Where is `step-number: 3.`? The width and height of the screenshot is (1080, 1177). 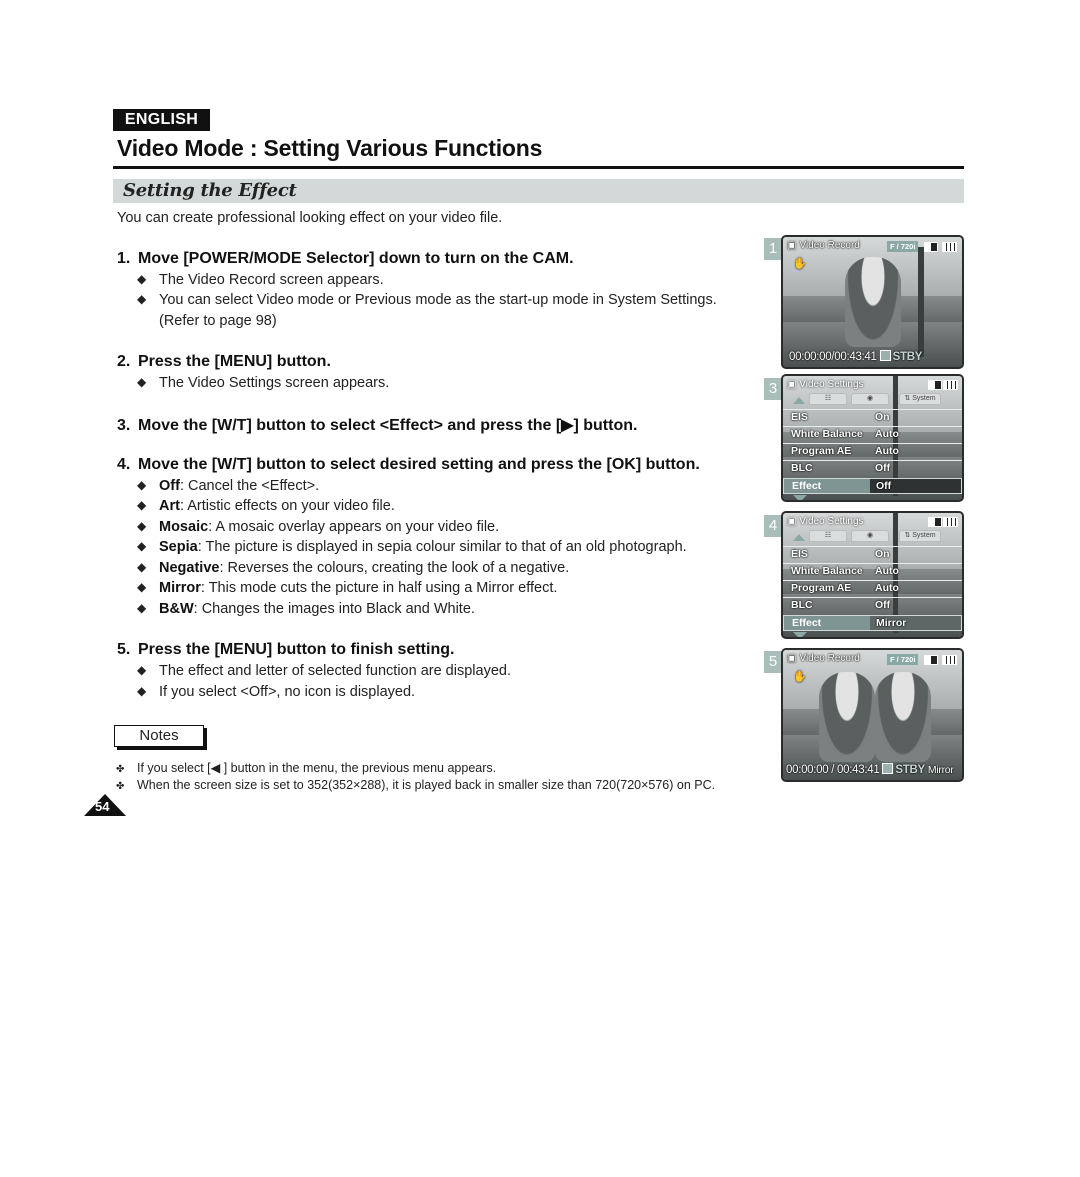 step-number: 3. is located at coordinates (124, 425).